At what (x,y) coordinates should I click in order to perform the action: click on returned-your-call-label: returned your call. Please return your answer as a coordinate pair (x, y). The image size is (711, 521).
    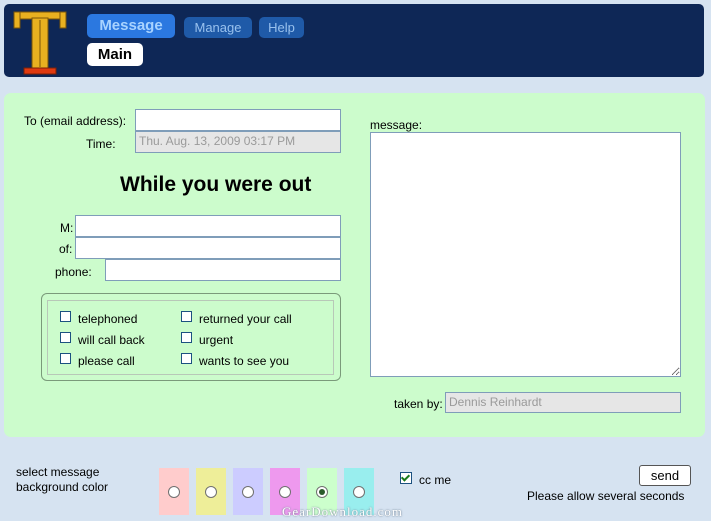
    Looking at the image, I should click on (245, 319).